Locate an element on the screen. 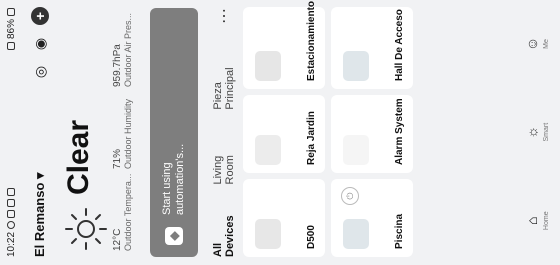 This screenshot has width=560, height=265. nav-home: ⌂ Home is located at coordinates (536, 220).